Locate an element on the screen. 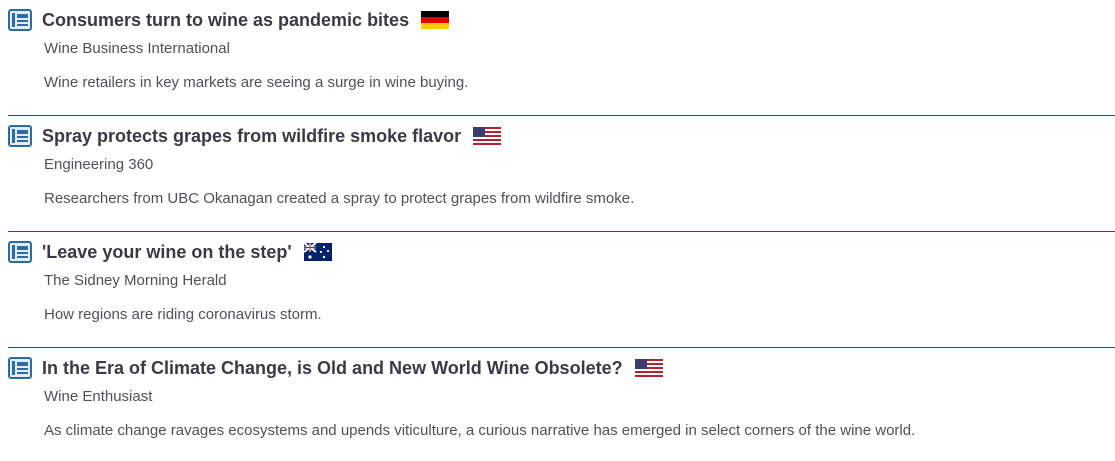 This screenshot has width=1115, height=461. title-row: 'Leave your wine on the step' is located at coordinates (170, 252).